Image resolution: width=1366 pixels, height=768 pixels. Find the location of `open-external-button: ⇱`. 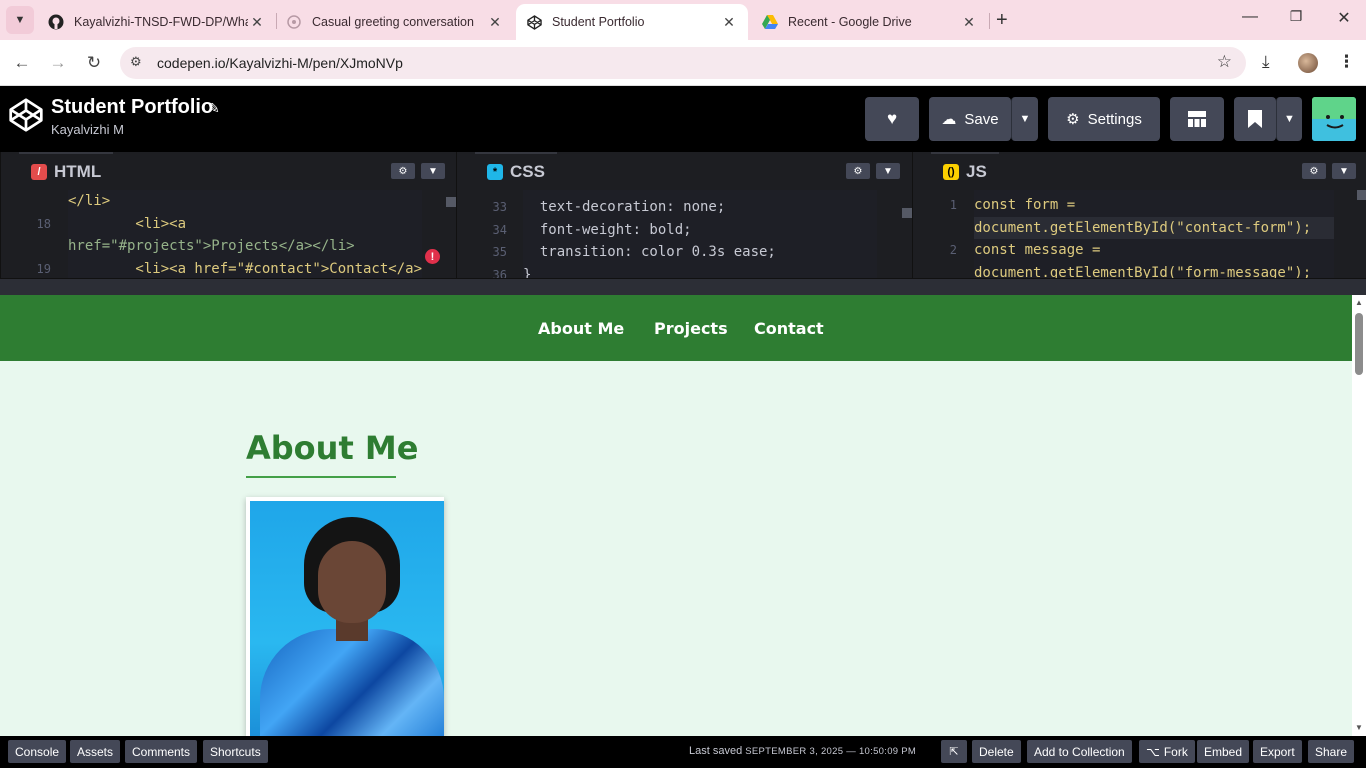

open-external-button: ⇱ is located at coordinates (954, 751).